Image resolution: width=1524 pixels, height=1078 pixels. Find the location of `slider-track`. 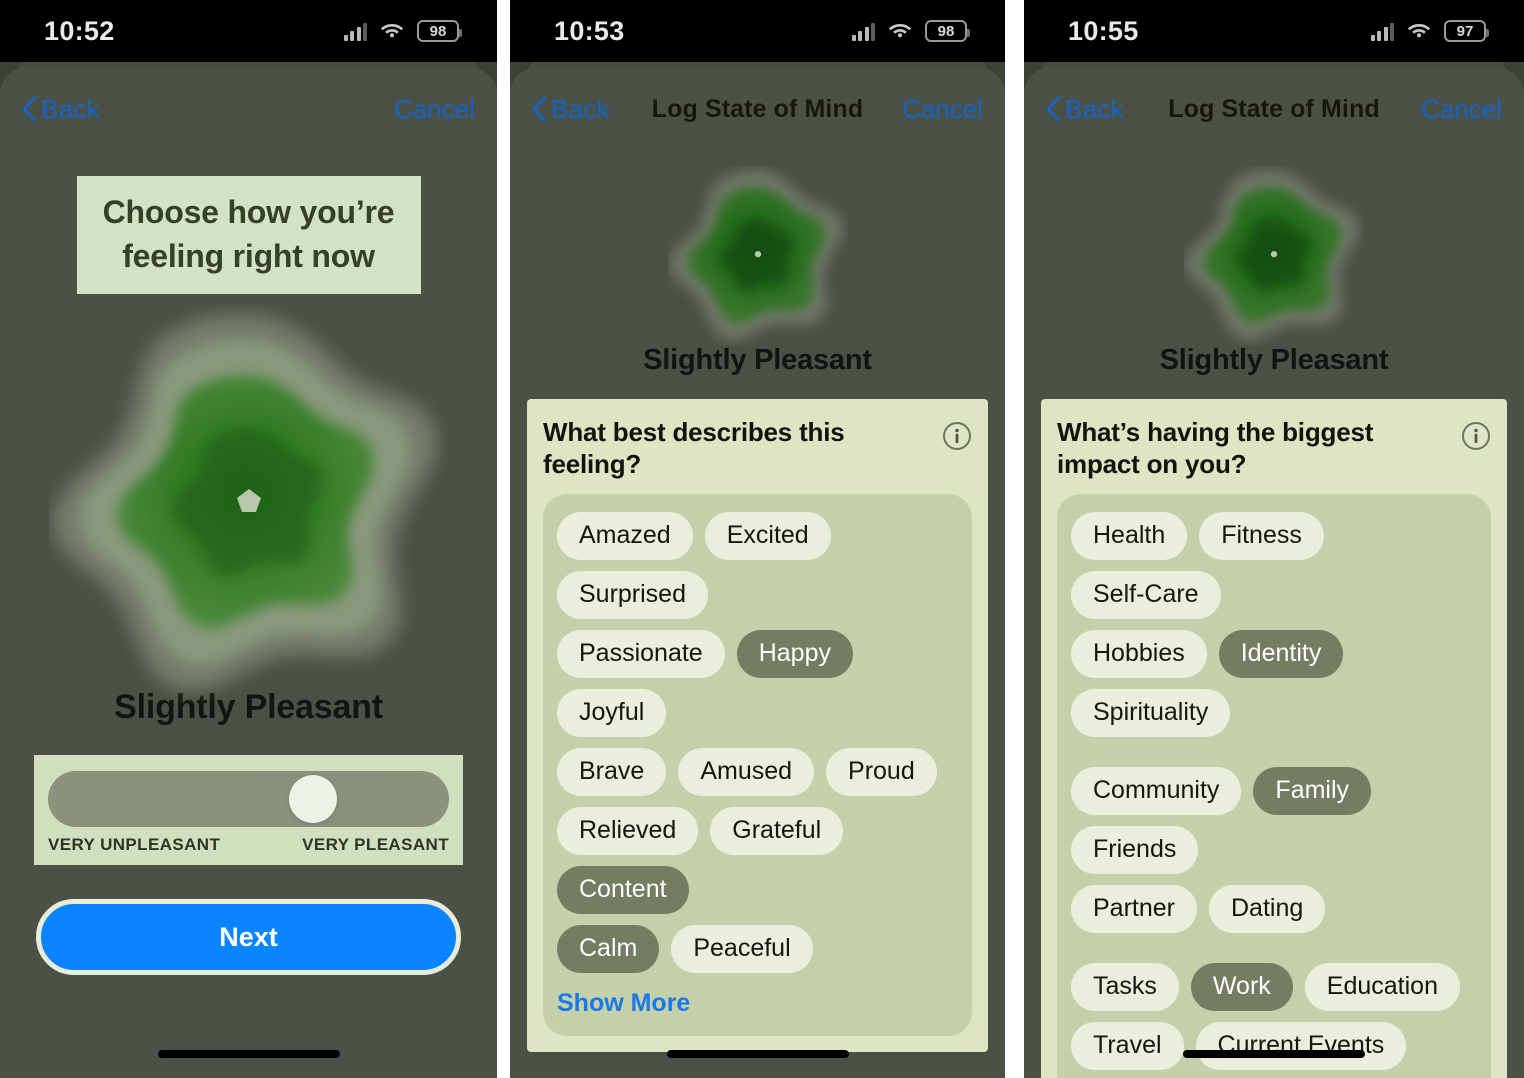

slider-track is located at coordinates (248, 799).